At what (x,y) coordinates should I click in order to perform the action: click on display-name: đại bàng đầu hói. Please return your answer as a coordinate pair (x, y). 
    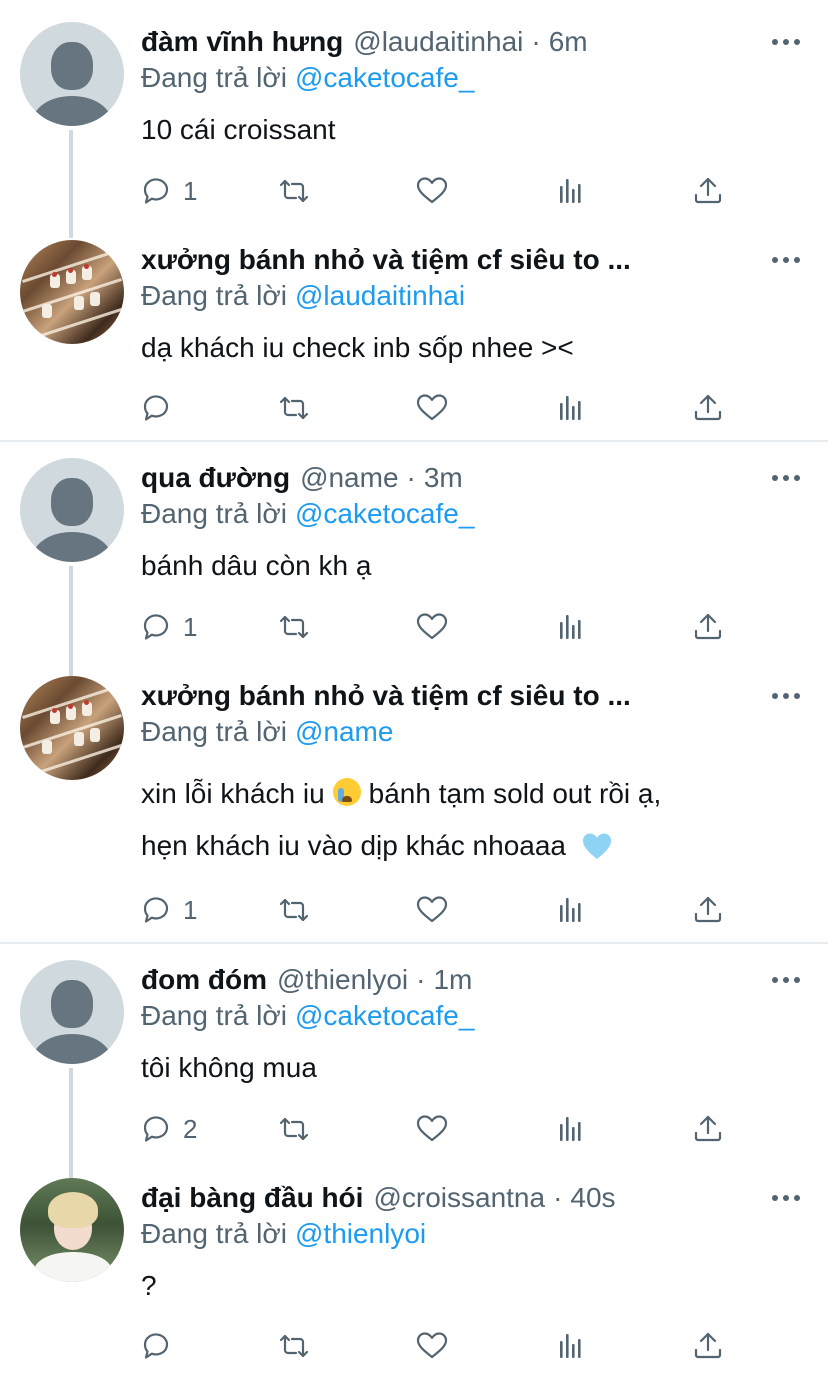
    Looking at the image, I should click on (252, 1198).